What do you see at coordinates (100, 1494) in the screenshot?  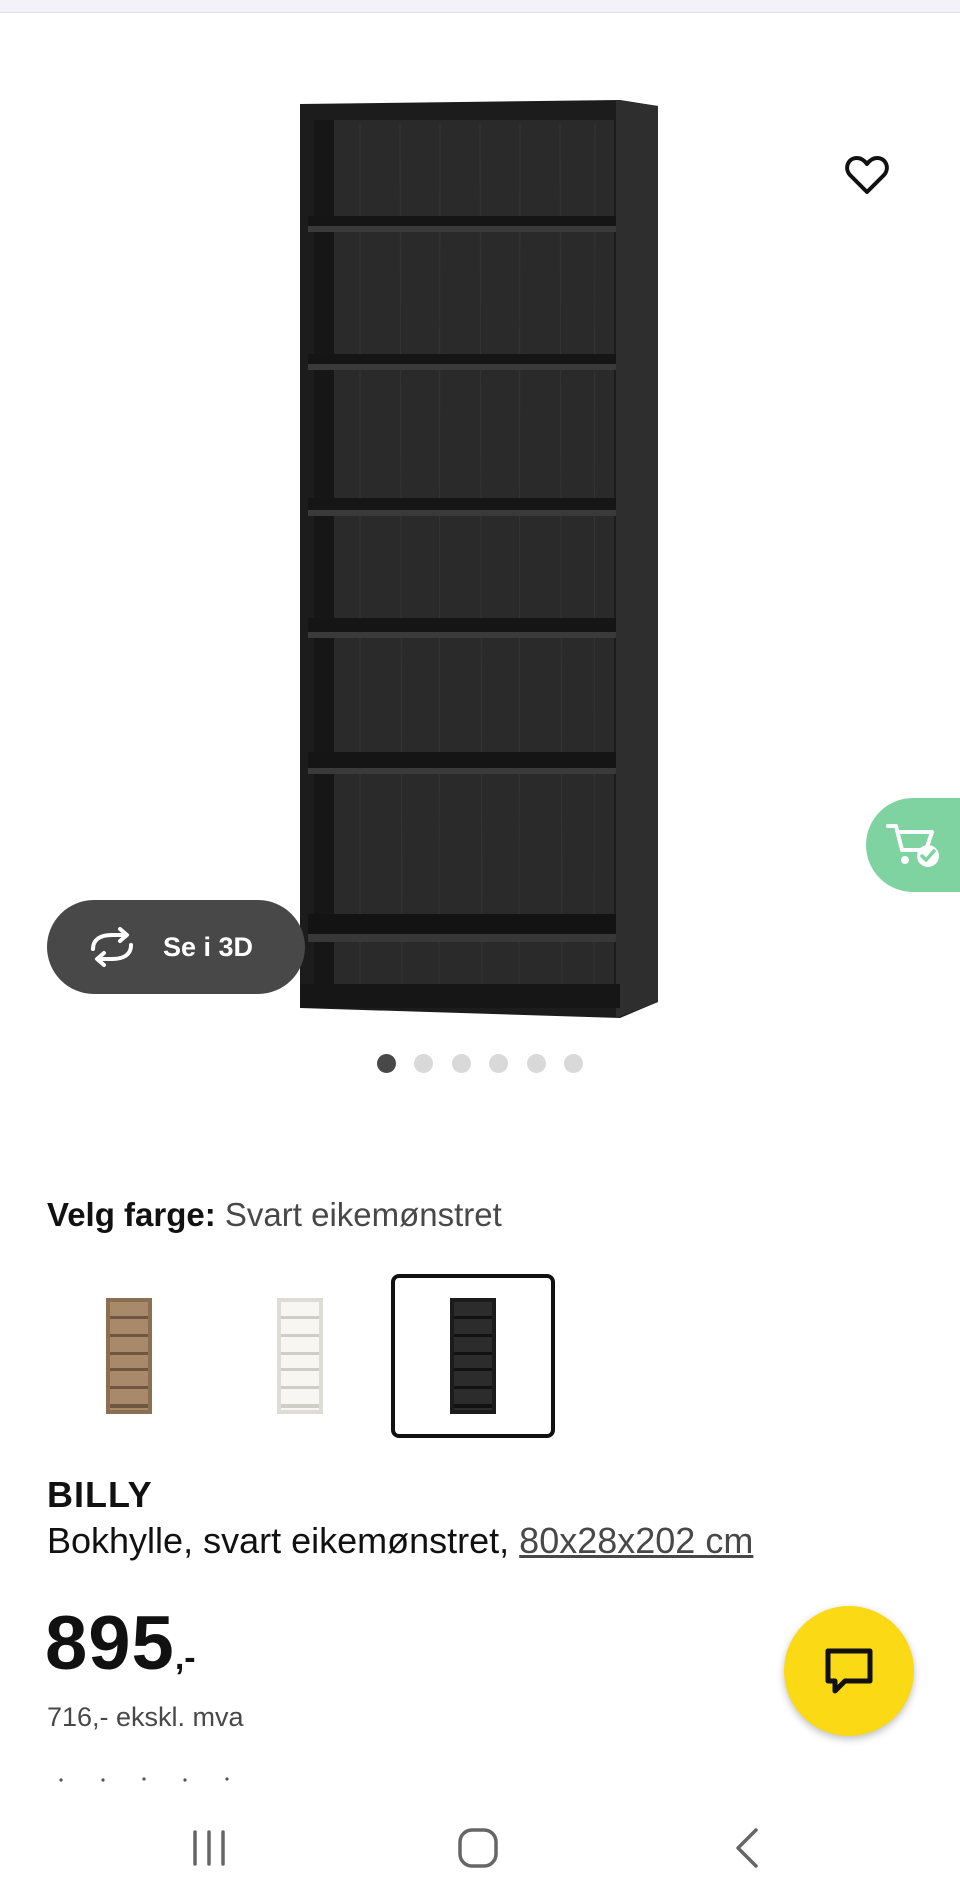 I see `product-name: BILLY` at bounding box center [100, 1494].